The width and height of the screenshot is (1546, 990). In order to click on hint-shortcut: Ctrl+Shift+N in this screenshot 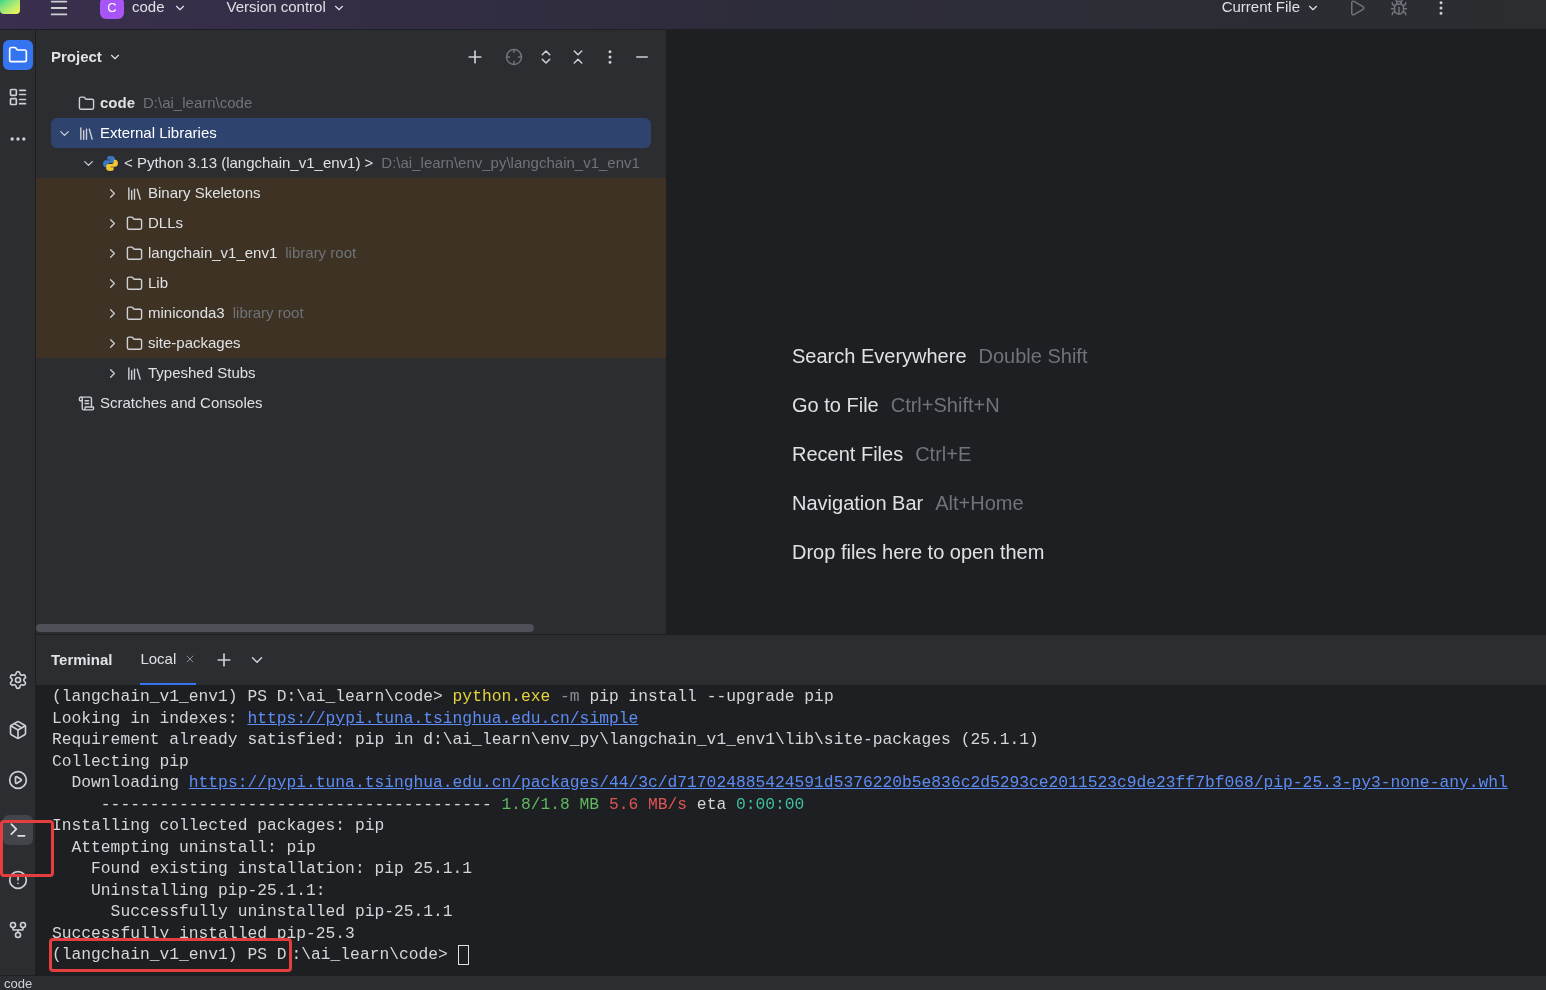, I will do `click(945, 405)`.